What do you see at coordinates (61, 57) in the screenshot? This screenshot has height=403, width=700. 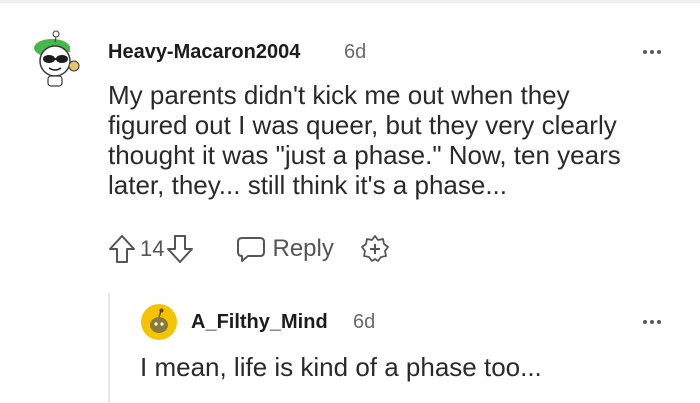 I see `snoo-avatar-sunglasses-icon` at bounding box center [61, 57].